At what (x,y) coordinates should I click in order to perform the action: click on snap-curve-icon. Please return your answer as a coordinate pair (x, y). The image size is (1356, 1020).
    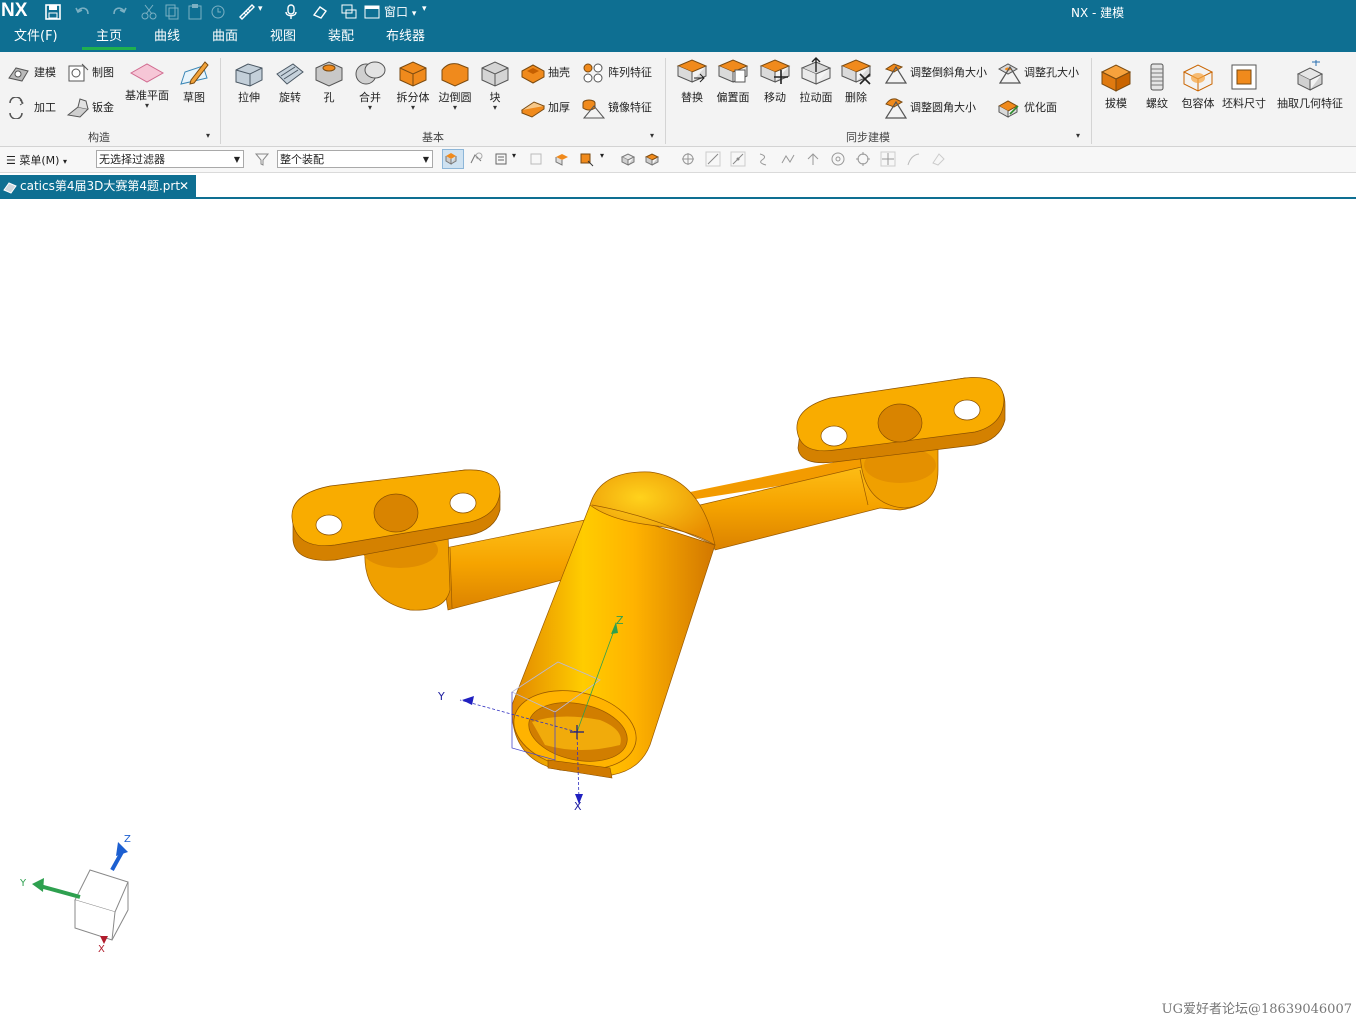
    Looking at the image, I should click on (764, 159).